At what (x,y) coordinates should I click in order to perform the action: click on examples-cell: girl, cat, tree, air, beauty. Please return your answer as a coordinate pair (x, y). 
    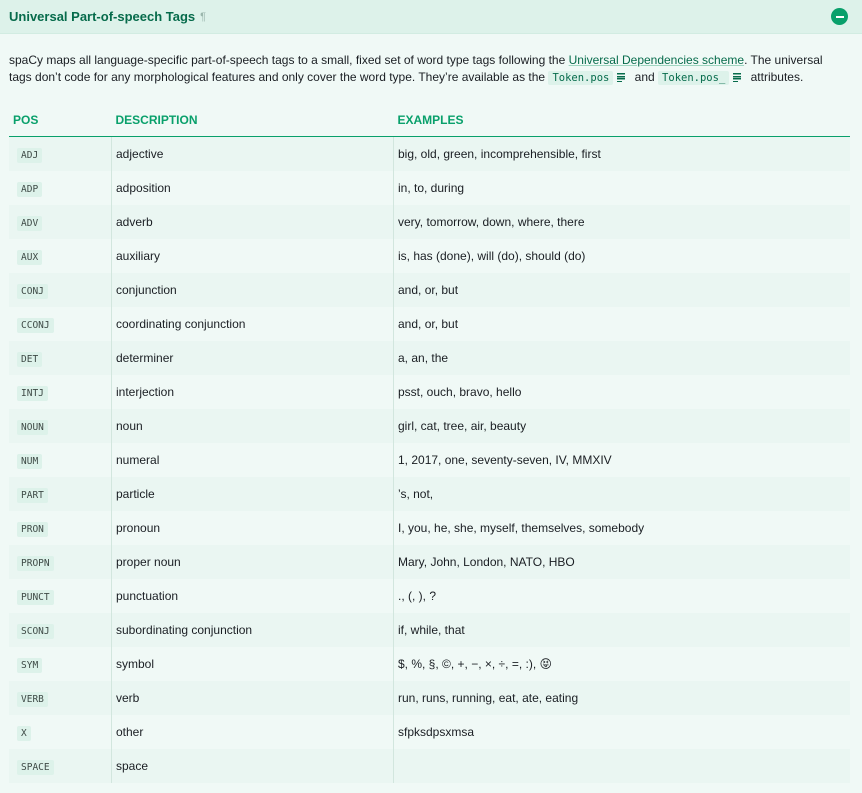
    Looking at the image, I should click on (462, 425).